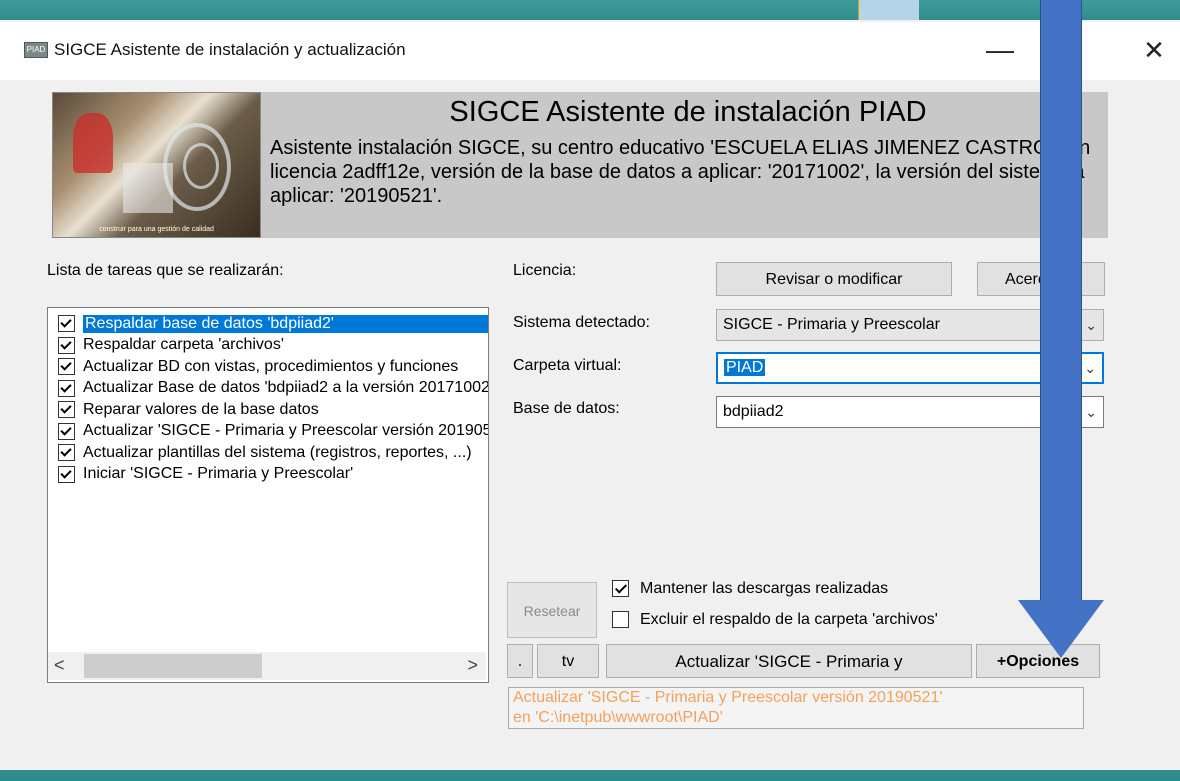 The height and width of the screenshot is (781, 1180). I want to click on scroll-left-icon: <, so click(59, 665).